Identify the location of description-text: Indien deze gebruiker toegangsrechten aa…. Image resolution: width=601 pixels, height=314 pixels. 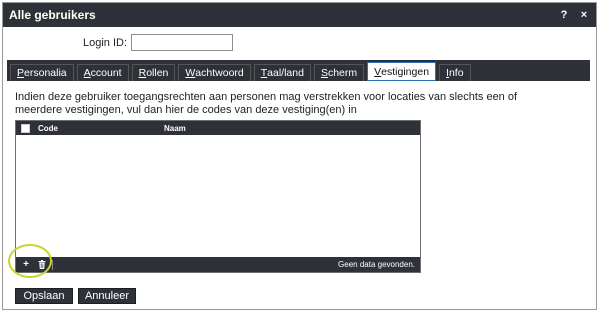
(266, 103).